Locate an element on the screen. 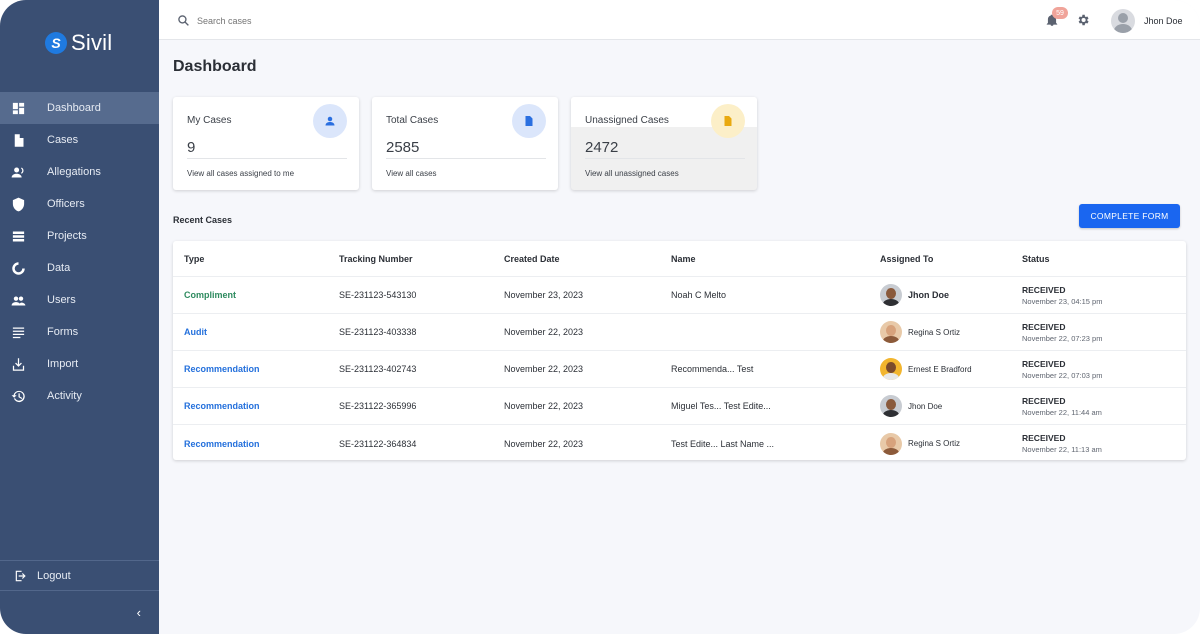 The image size is (1200, 634). tracking-number: SE-231122-365996 is located at coordinates (378, 406).